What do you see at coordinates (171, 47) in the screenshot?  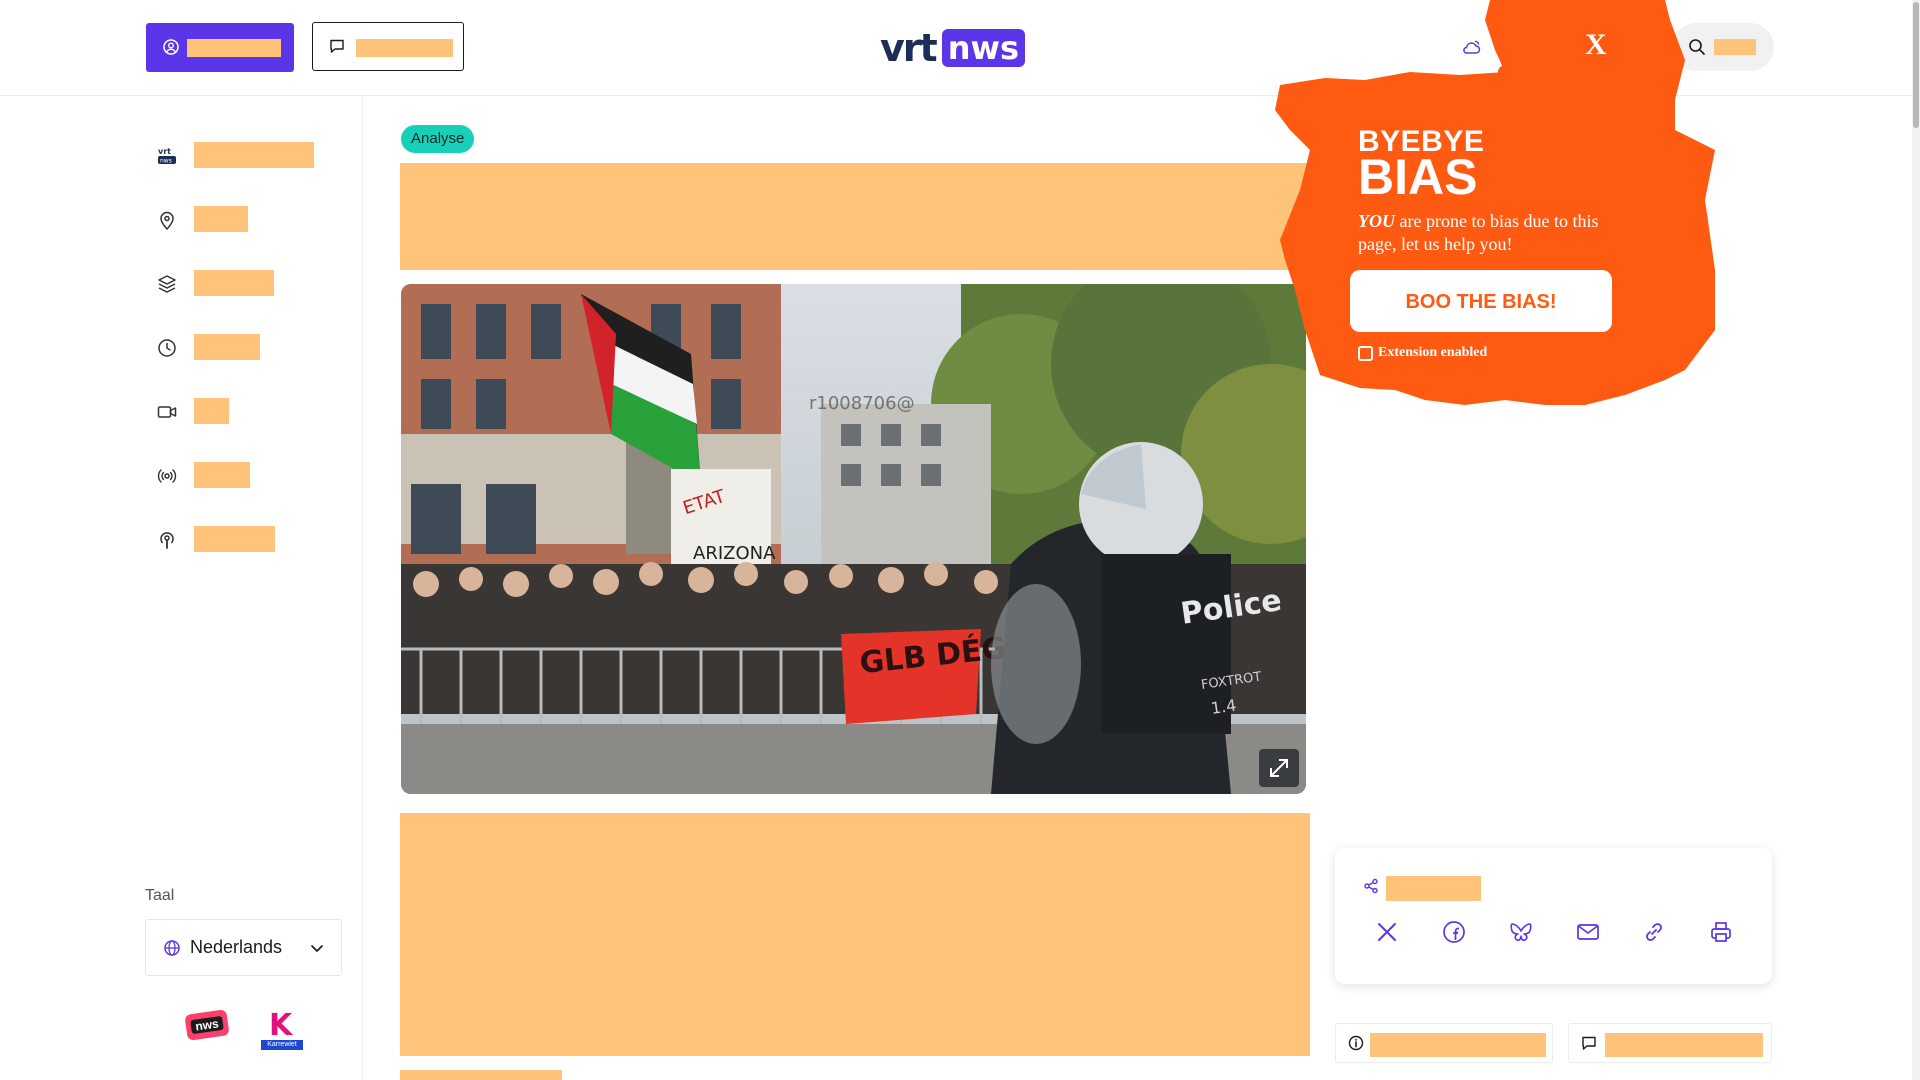 I see `user-circle-icon` at bounding box center [171, 47].